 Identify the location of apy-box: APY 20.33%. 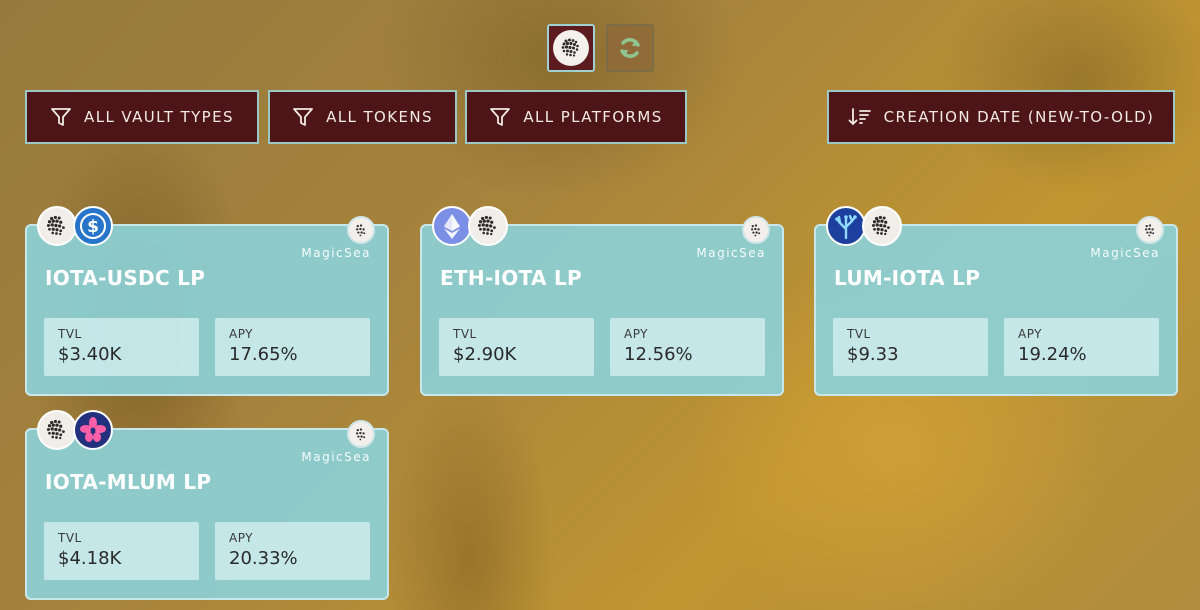
(292, 551).